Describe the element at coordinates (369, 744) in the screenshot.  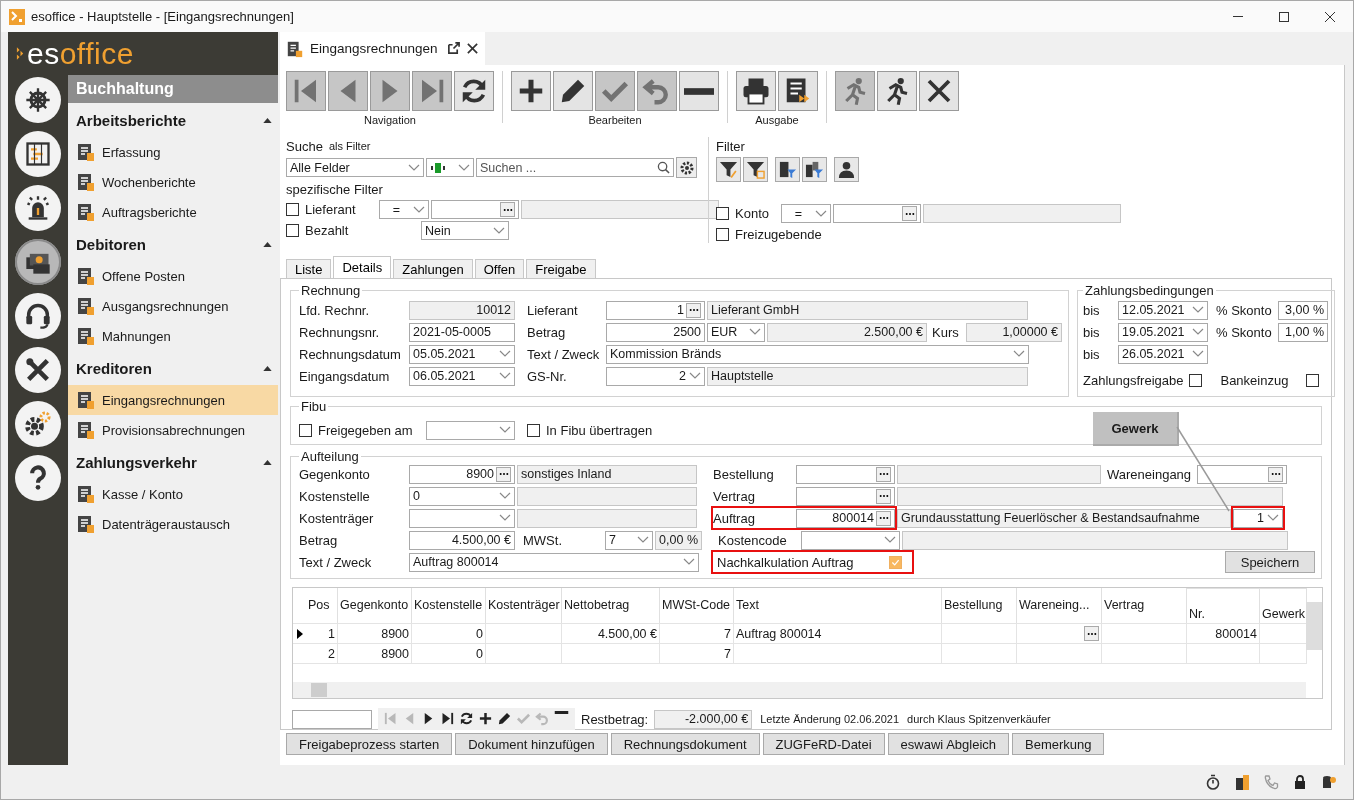
I see `action-button: Freigabeprozess starten` at that location.